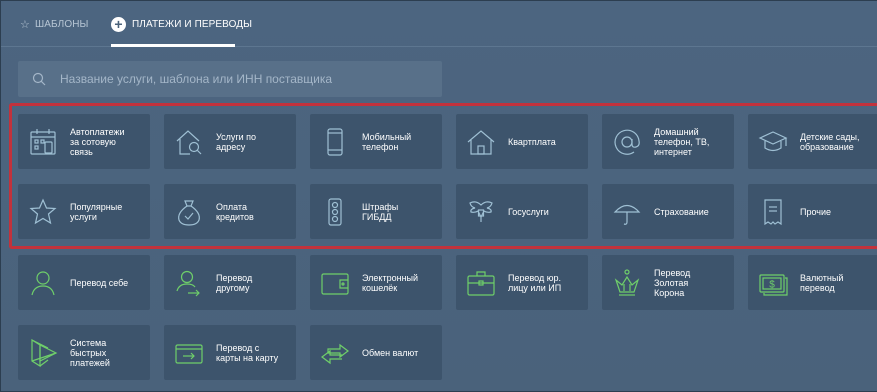  What do you see at coordinates (189, 283) in the screenshot?
I see `person-transfer-icon` at bounding box center [189, 283].